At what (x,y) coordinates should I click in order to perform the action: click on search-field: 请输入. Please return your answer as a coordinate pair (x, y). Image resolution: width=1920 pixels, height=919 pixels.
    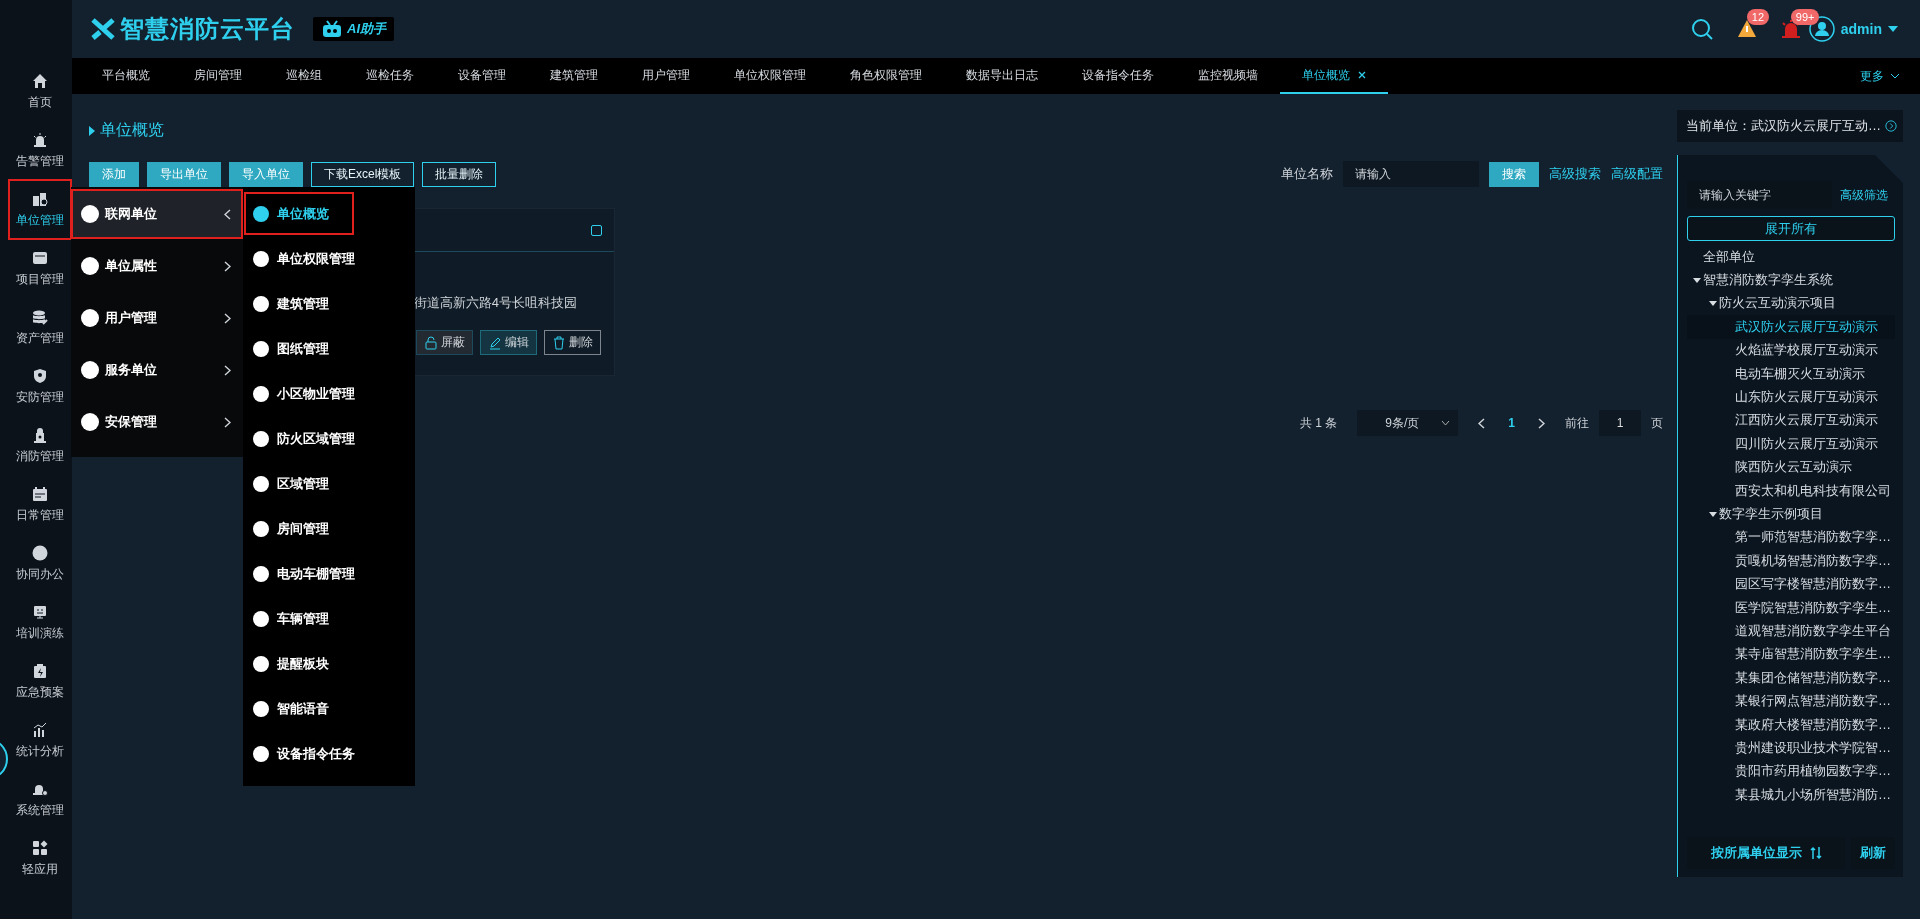
    Looking at the image, I should click on (1411, 174).